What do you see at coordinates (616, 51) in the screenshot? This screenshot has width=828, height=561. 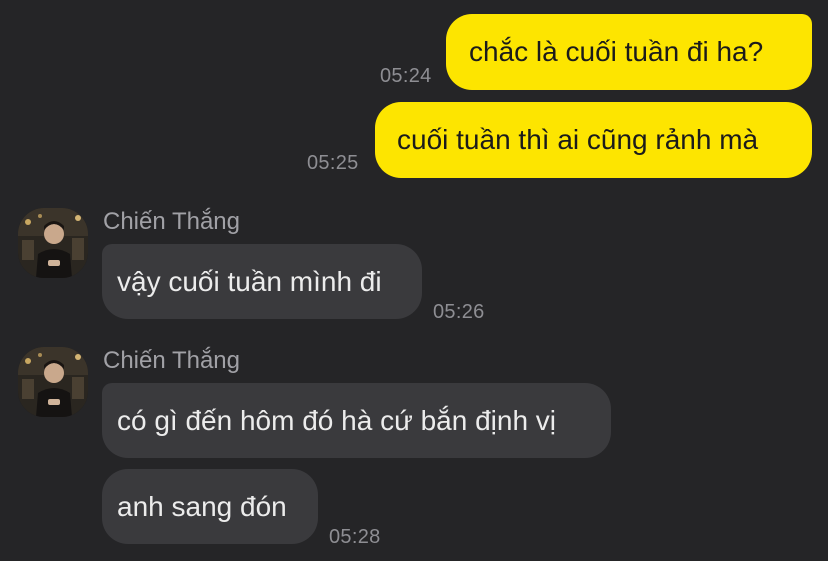 I see `message-text: chắc là cuối tuần đi ha?` at bounding box center [616, 51].